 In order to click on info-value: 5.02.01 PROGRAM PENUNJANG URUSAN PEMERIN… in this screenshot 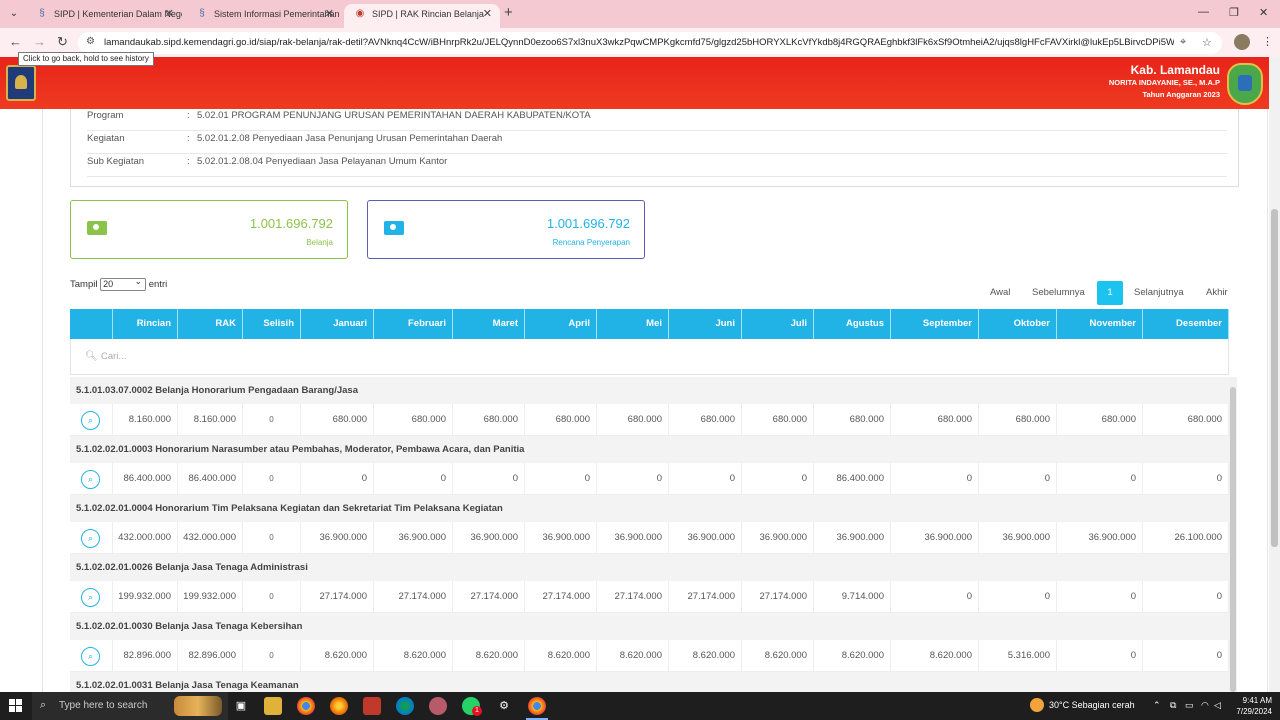, I will do `click(394, 115)`.